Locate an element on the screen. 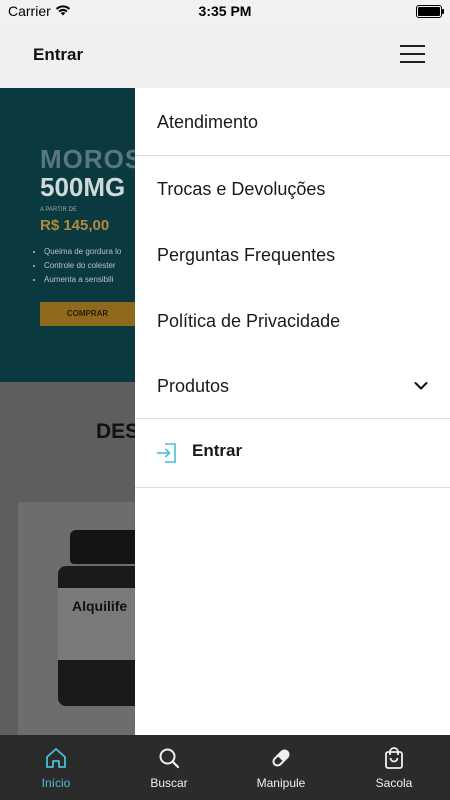 This screenshot has height=800, width=450. clock: 3:35 PM is located at coordinates (225, 11).